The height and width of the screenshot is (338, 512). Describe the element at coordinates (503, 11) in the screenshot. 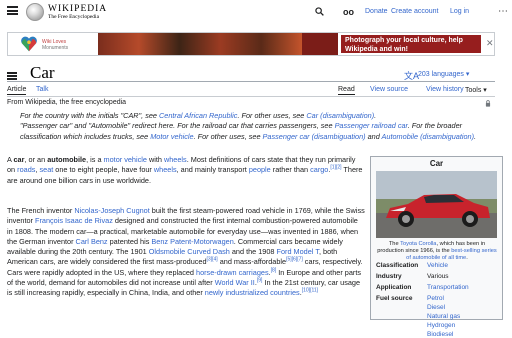

I see `more-options-icon: ⋯` at that location.